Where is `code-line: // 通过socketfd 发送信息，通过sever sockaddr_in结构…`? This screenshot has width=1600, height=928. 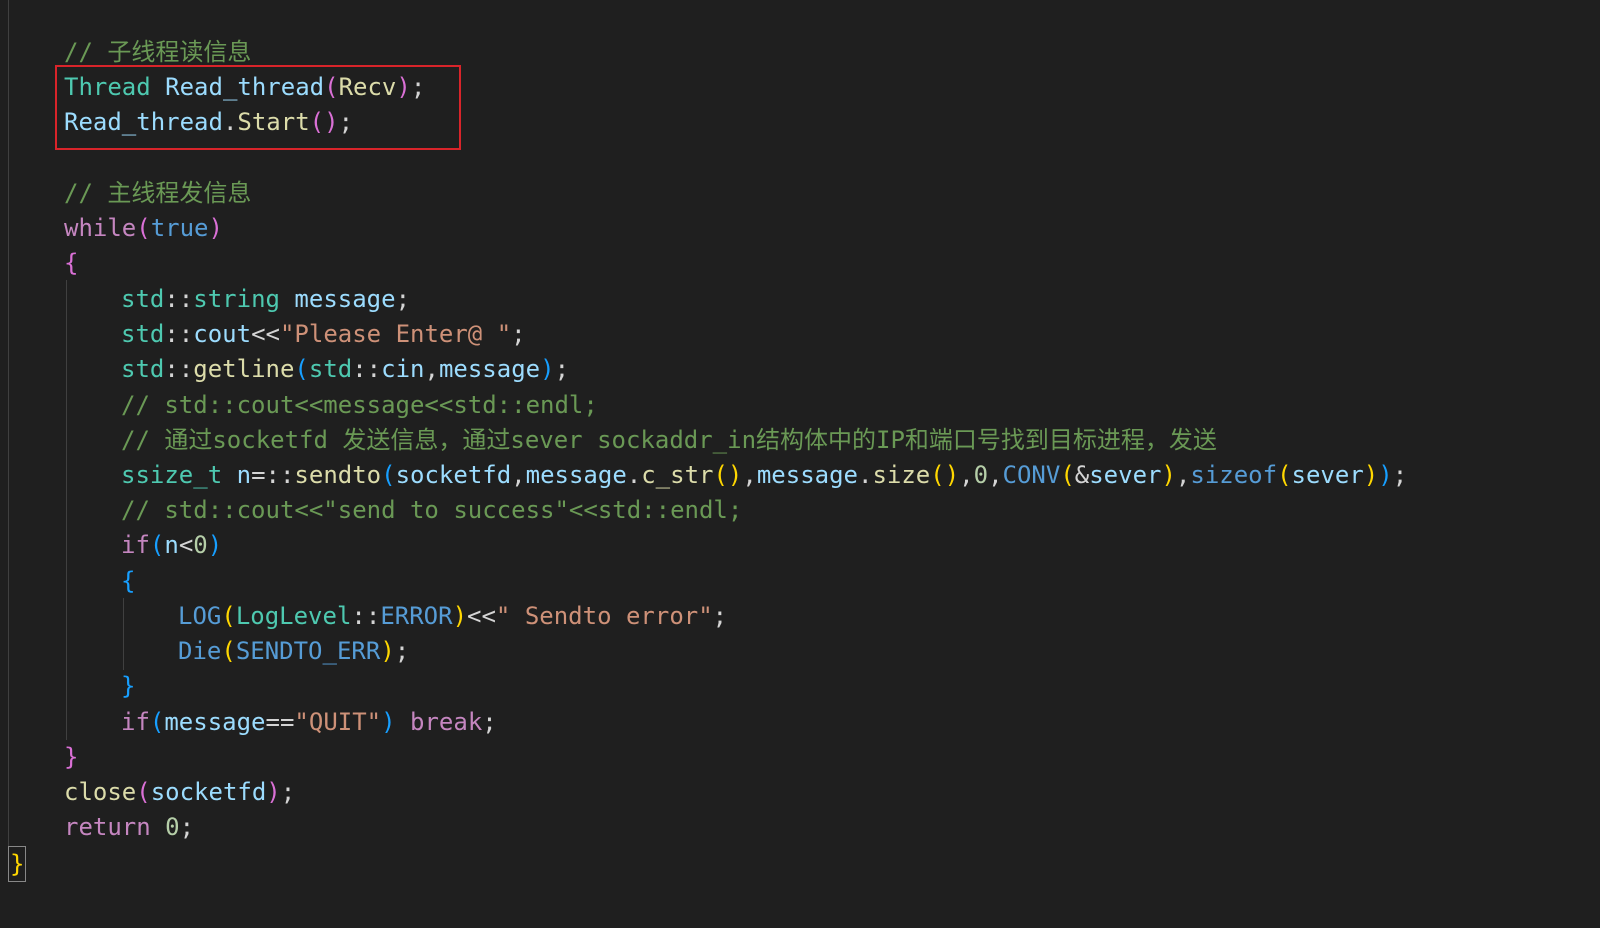
code-line: // 通过socketfd 发送信息，通过sever sockaddr_in结构… is located at coordinates (669, 440).